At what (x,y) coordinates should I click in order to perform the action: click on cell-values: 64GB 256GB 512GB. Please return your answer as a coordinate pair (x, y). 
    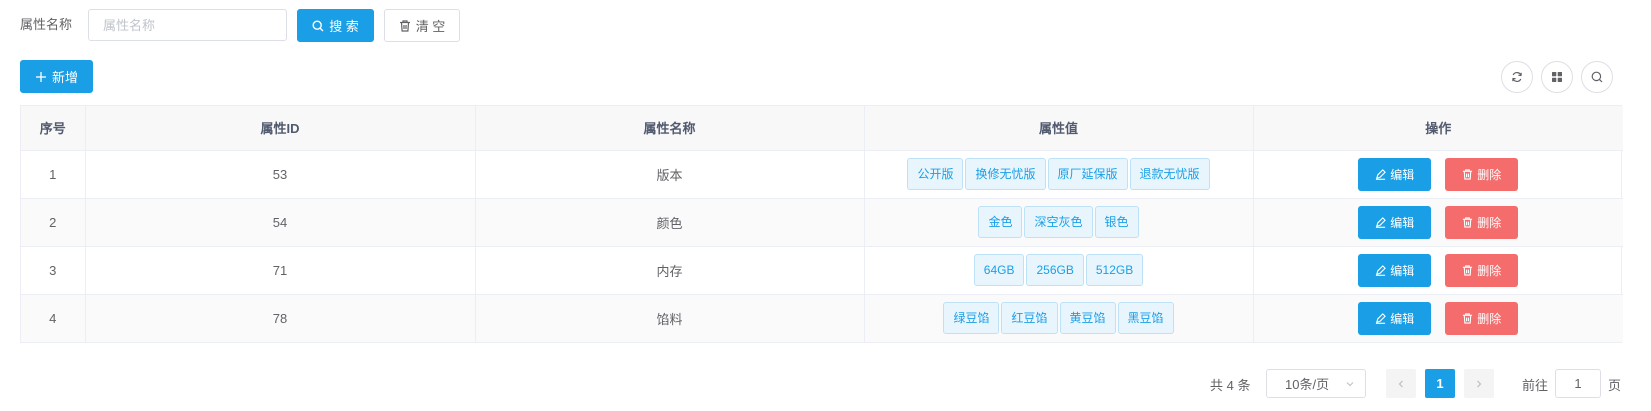
    Looking at the image, I should click on (1059, 270).